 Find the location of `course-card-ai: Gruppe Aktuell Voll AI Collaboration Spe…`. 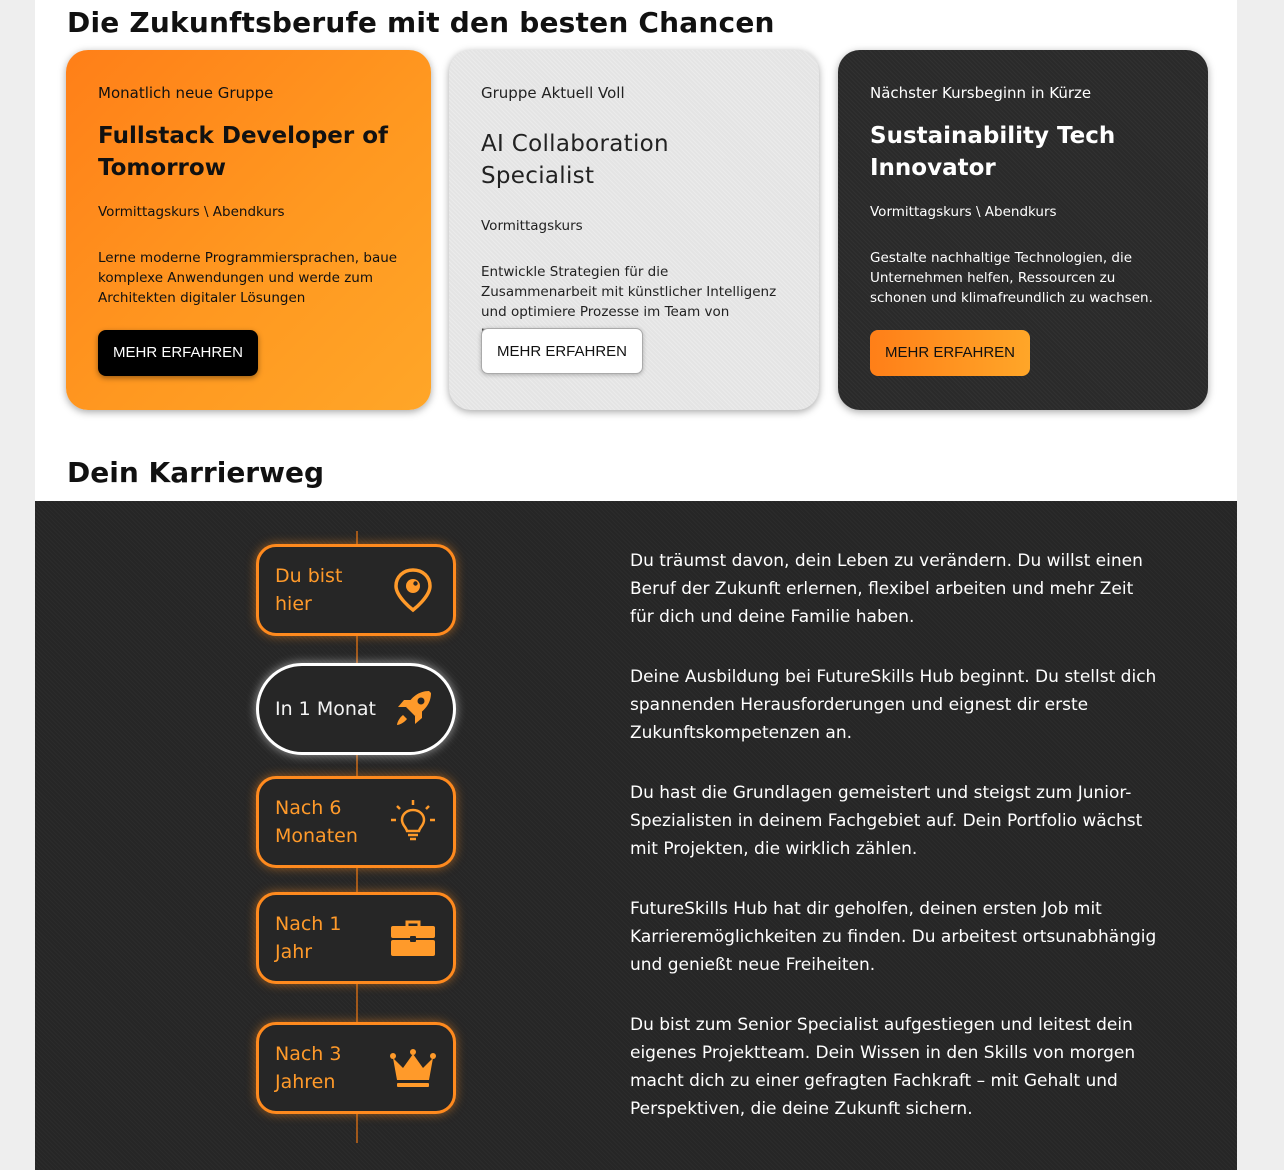

course-card-ai: Gruppe Aktuell Voll AI Collaboration Spe… is located at coordinates (634, 230).